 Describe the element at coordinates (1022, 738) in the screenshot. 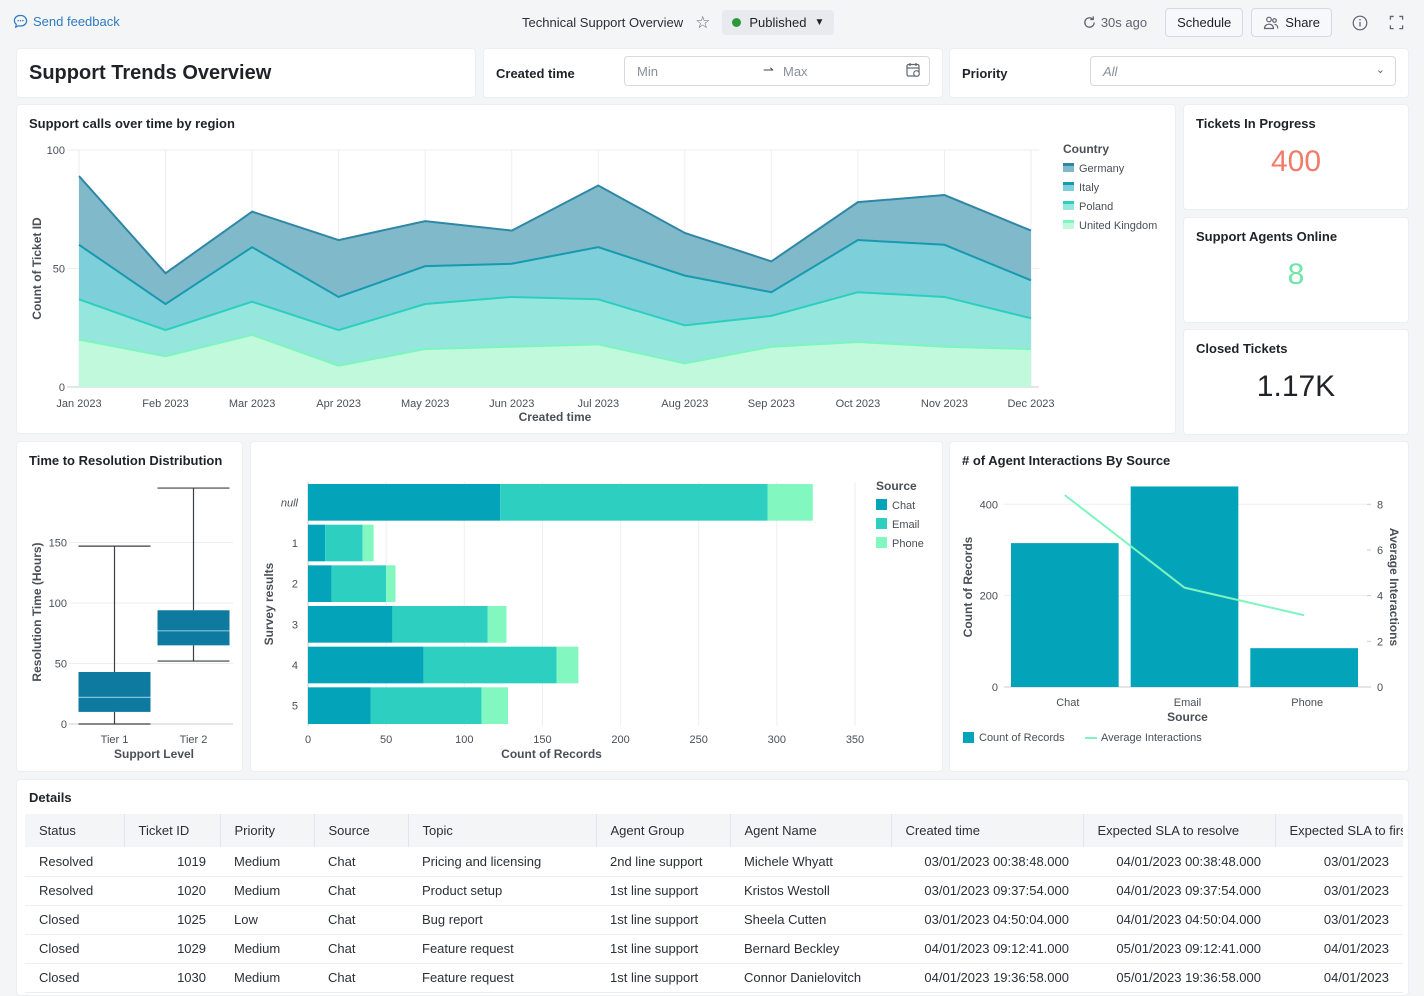

I see `legend-label: Count of Records` at that location.